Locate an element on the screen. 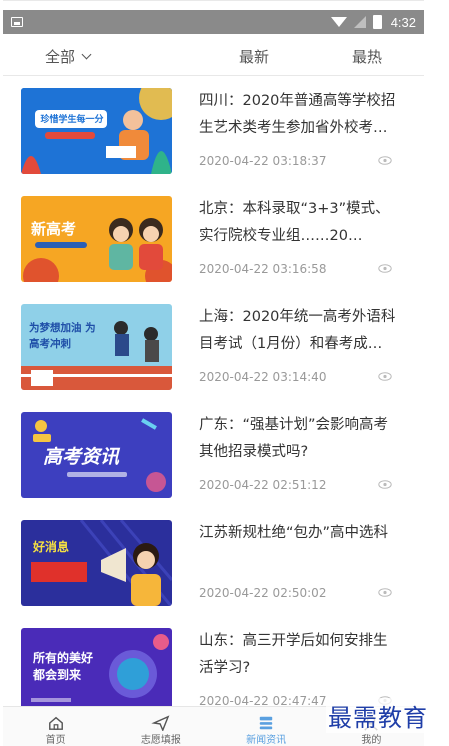 The image size is (449, 746). thumbnail-caption: 所有的美好都会到来 is located at coordinates (63, 666).